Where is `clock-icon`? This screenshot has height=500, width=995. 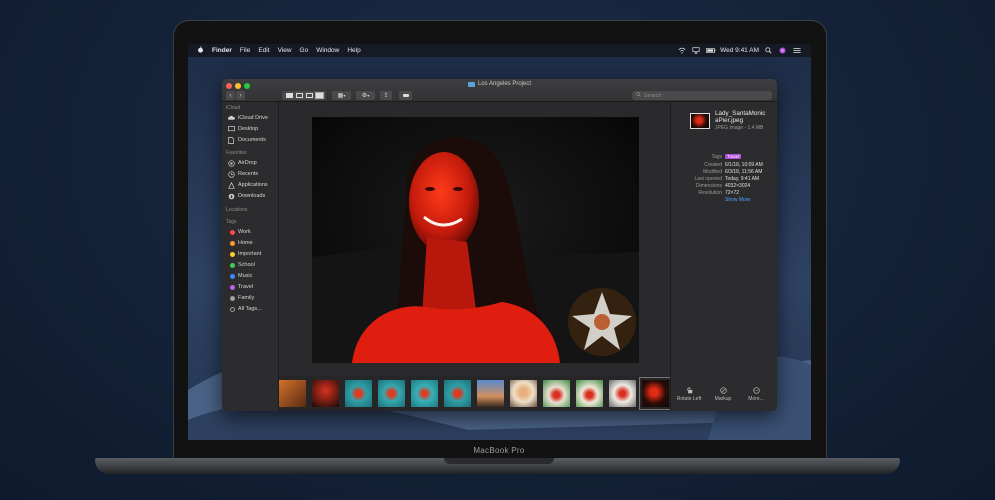 clock-icon is located at coordinates (231, 174).